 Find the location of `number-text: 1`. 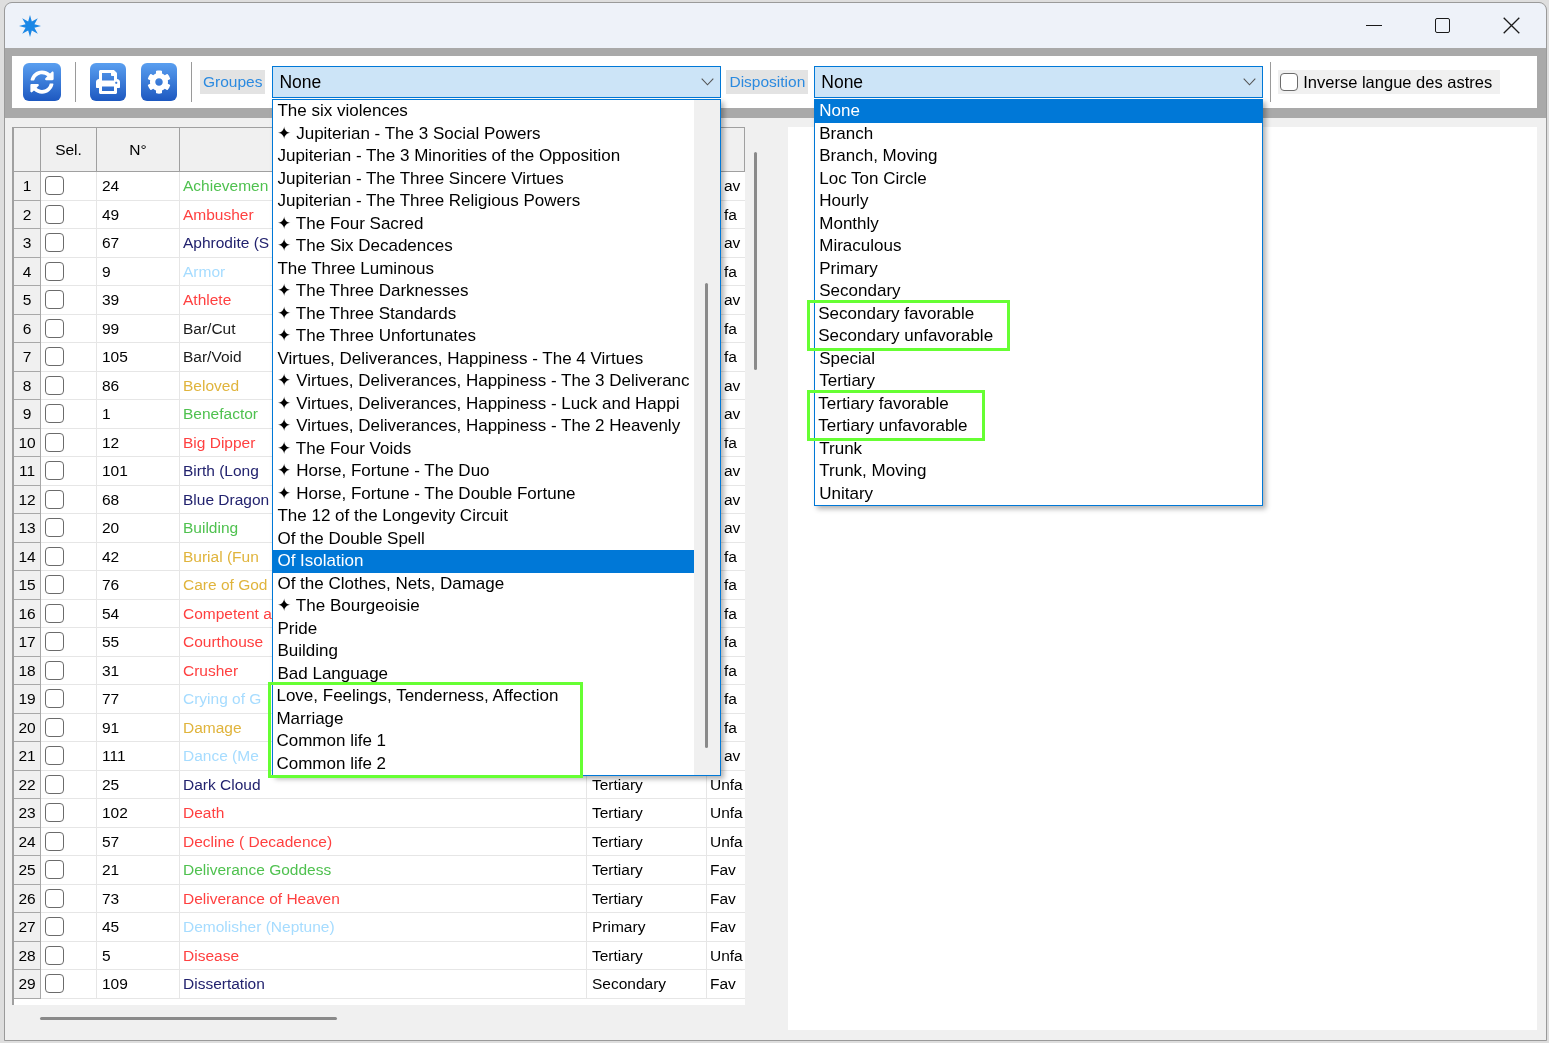

number-text: 1 is located at coordinates (106, 414).